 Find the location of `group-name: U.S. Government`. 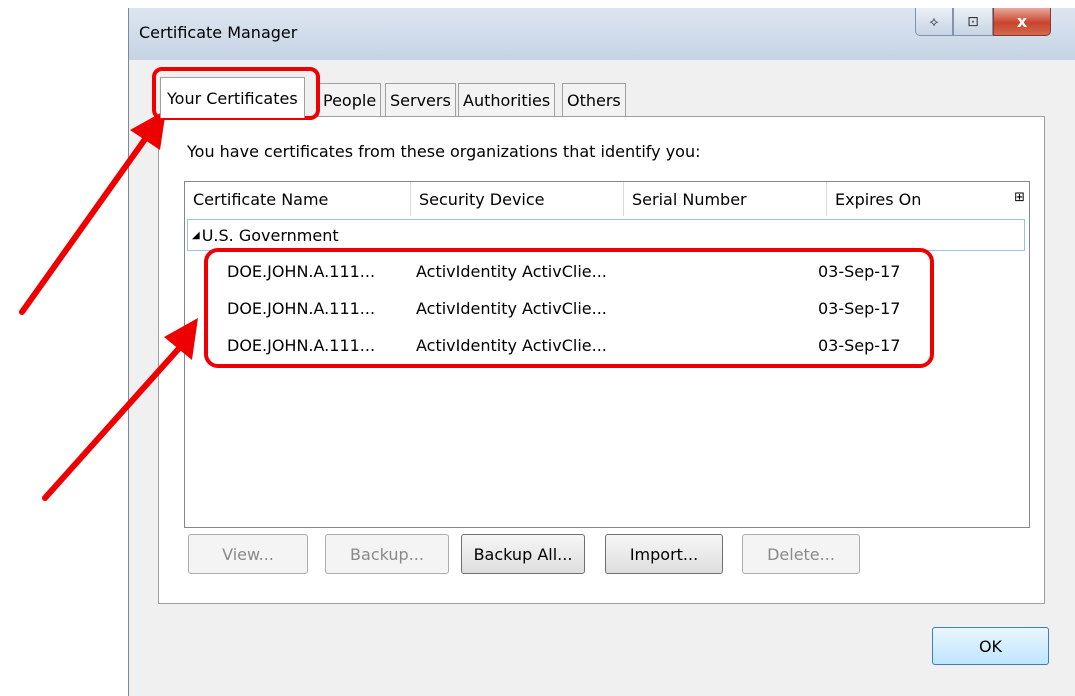

group-name: U.S. Government is located at coordinates (270, 235).